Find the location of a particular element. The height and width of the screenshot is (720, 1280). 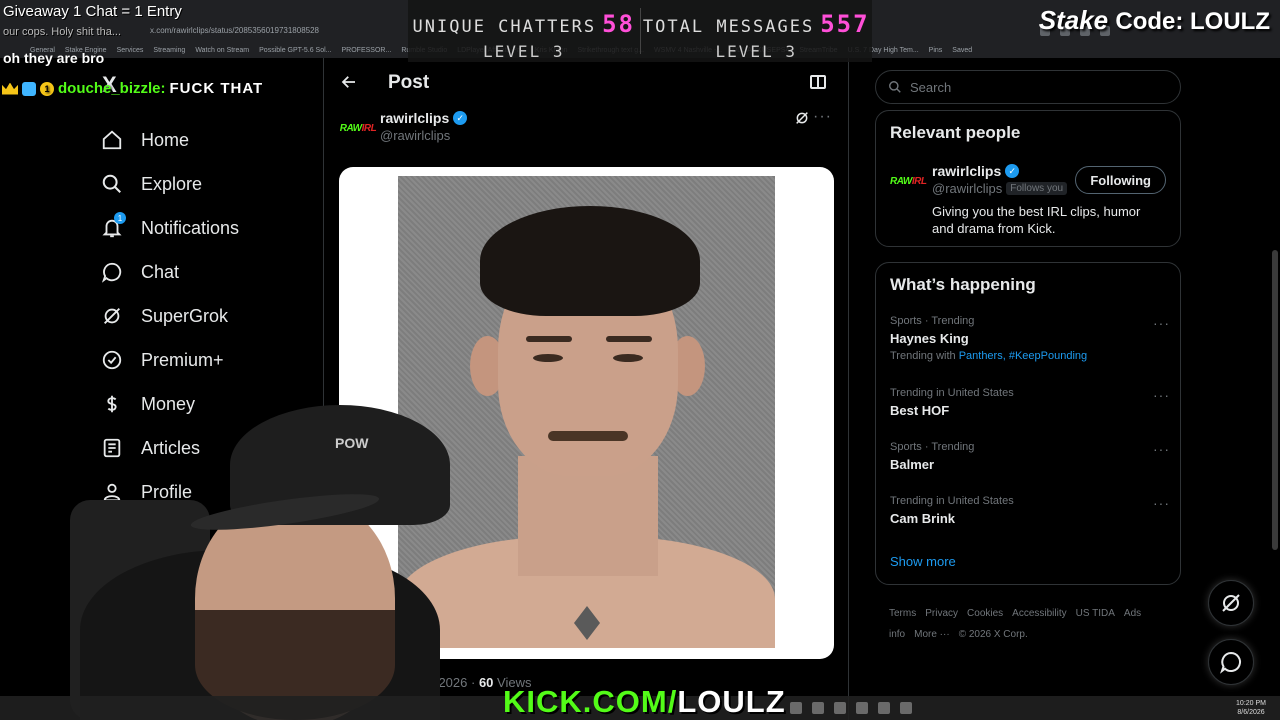

search-input is located at coordinates (1030, 87).